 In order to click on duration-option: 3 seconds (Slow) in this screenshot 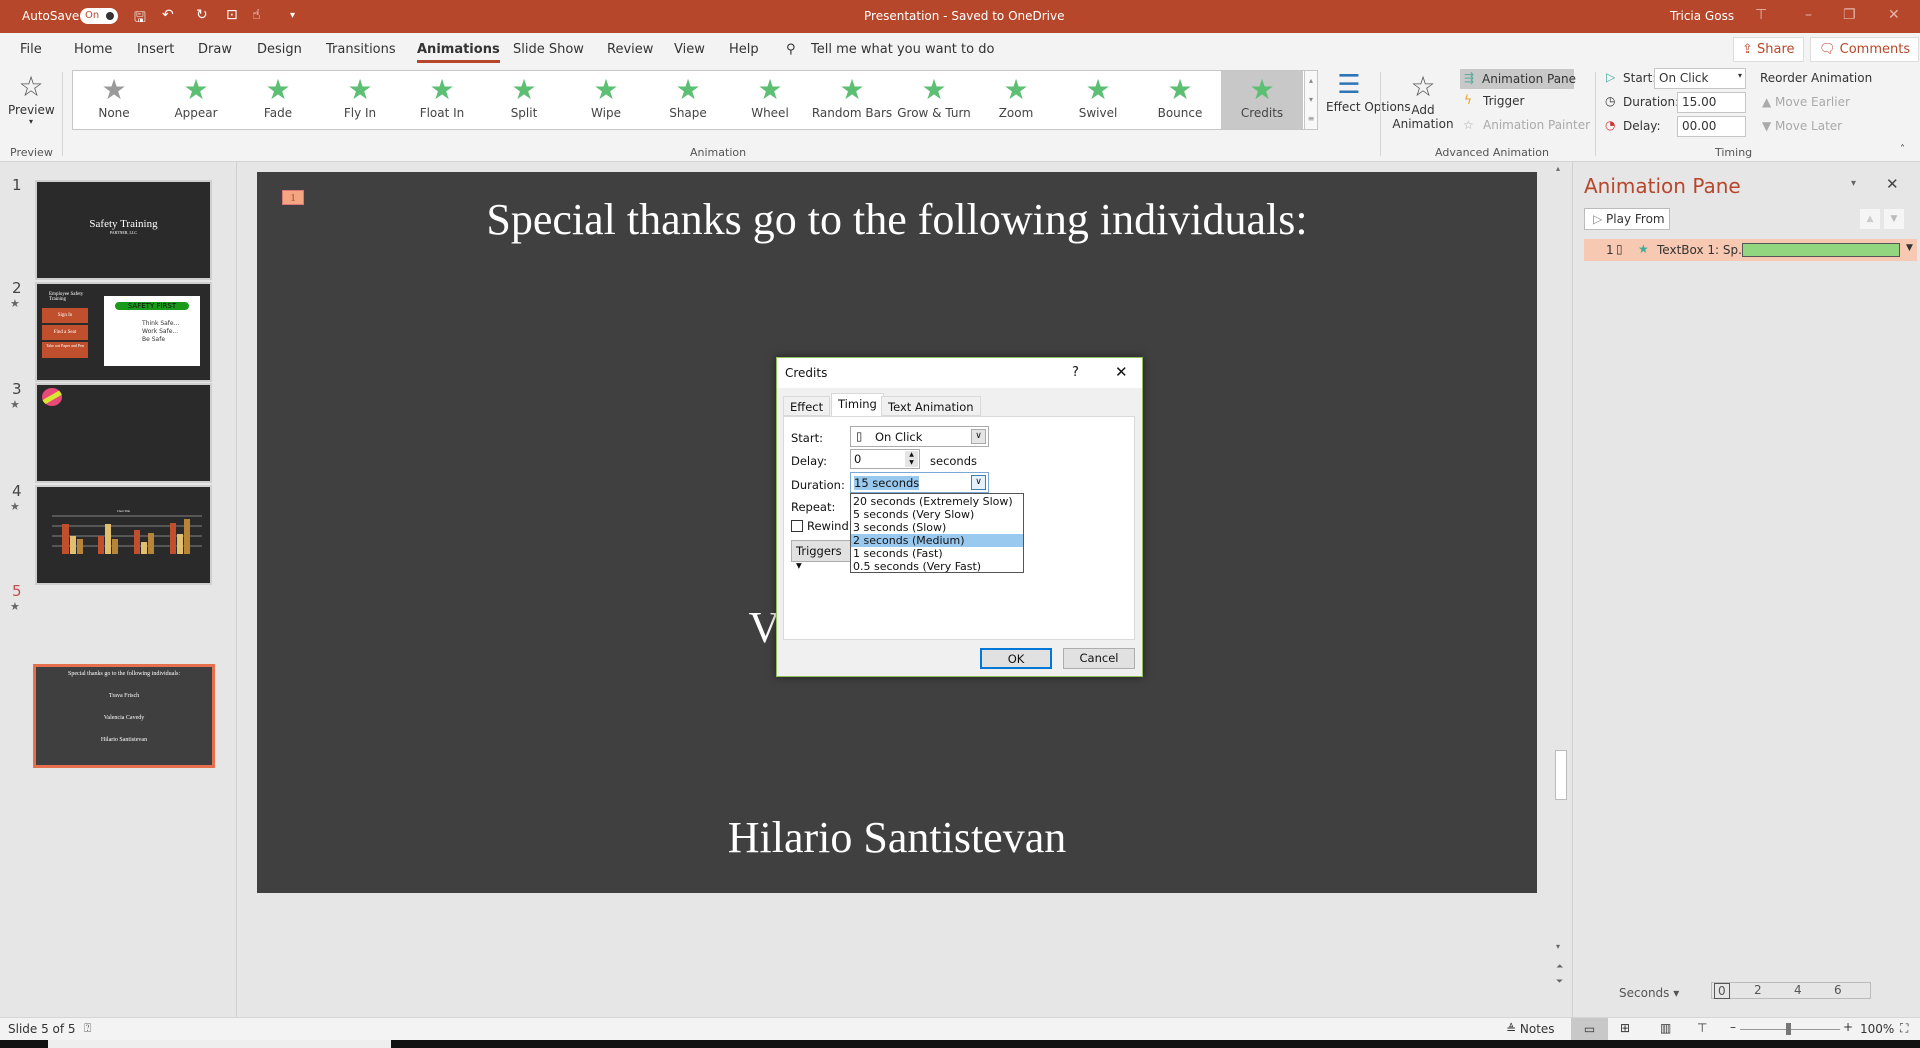, I will do `click(937, 527)`.